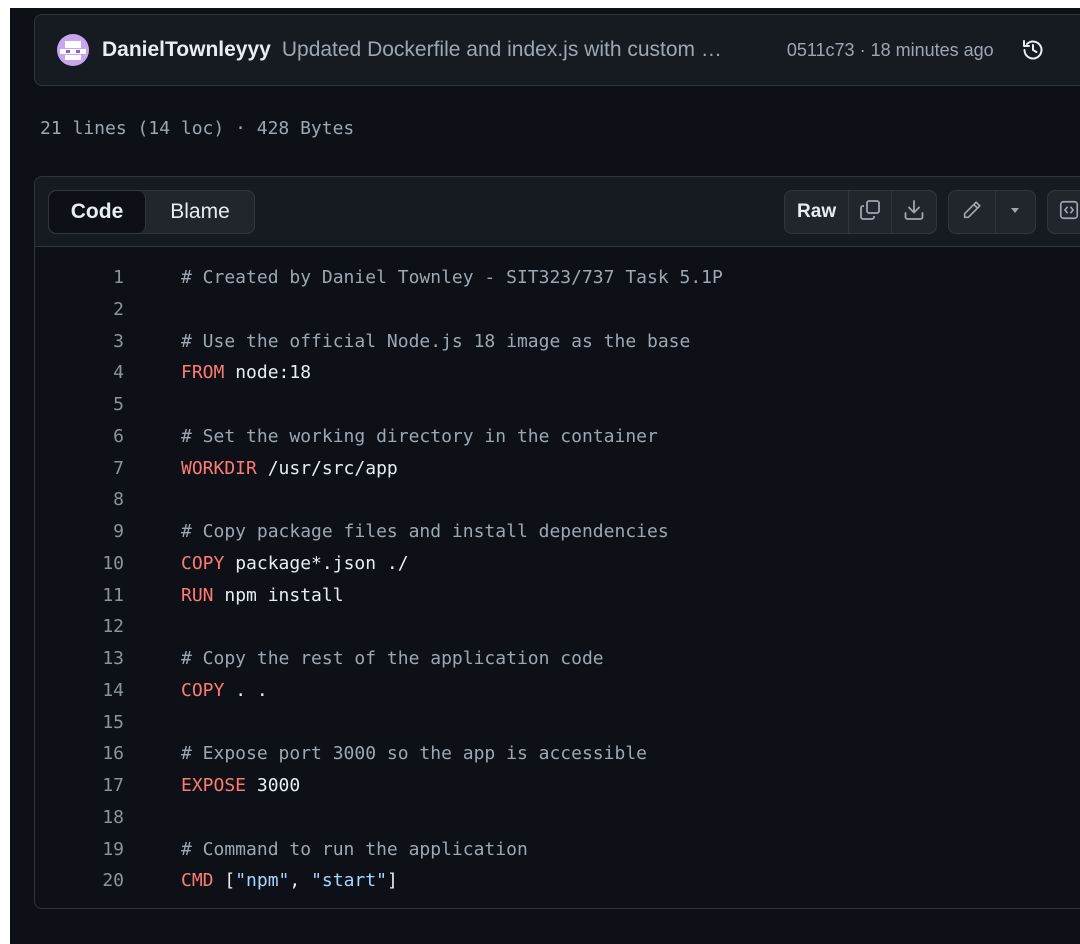 This screenshot has width=1080, height=944. I want to click on line-number: 15, so click(79, 723).